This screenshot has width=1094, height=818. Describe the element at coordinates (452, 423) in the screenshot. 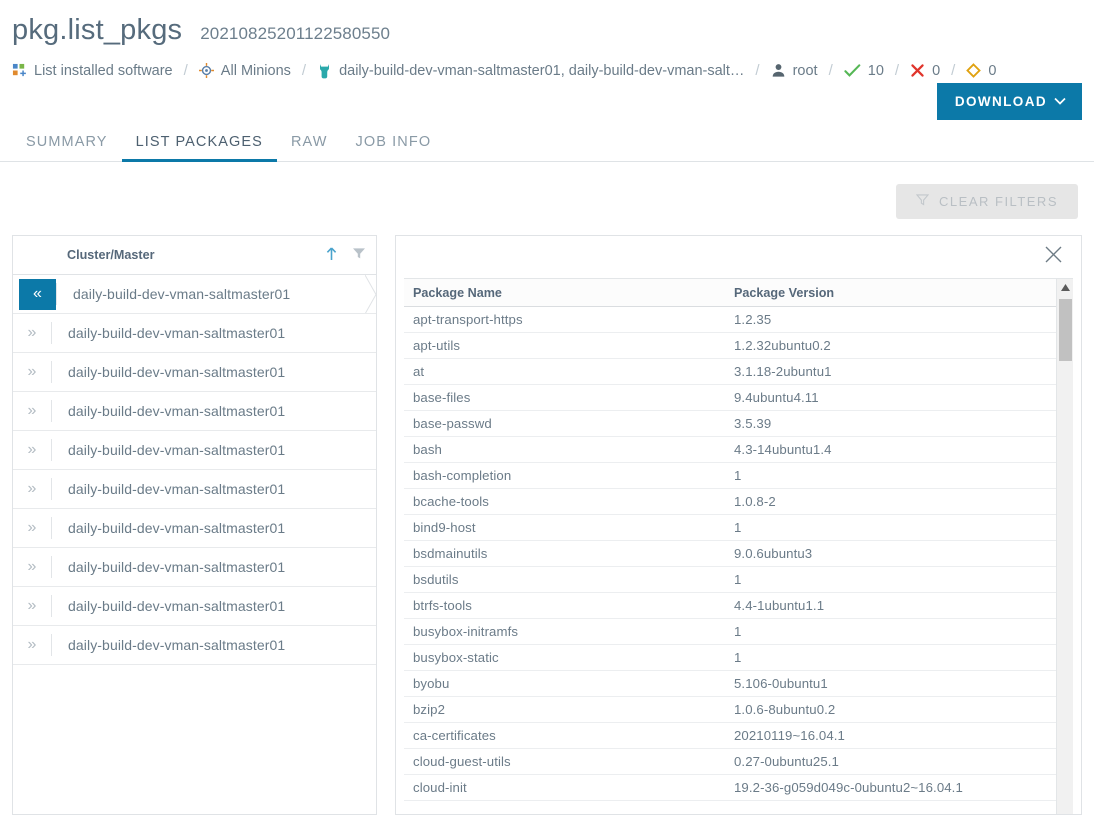

I see `package-name-cell: base-passwd` at that location.